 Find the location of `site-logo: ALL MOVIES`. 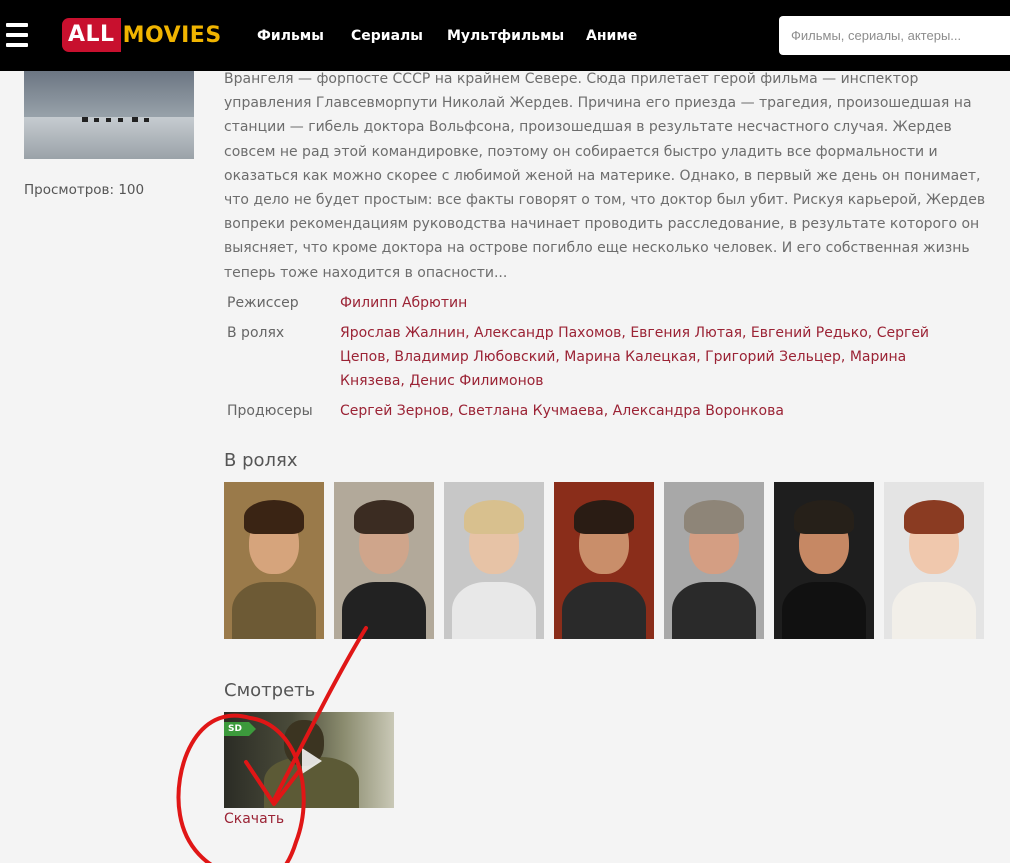

site-logo: ALL MOVIES is located at coordinates (142, 35).